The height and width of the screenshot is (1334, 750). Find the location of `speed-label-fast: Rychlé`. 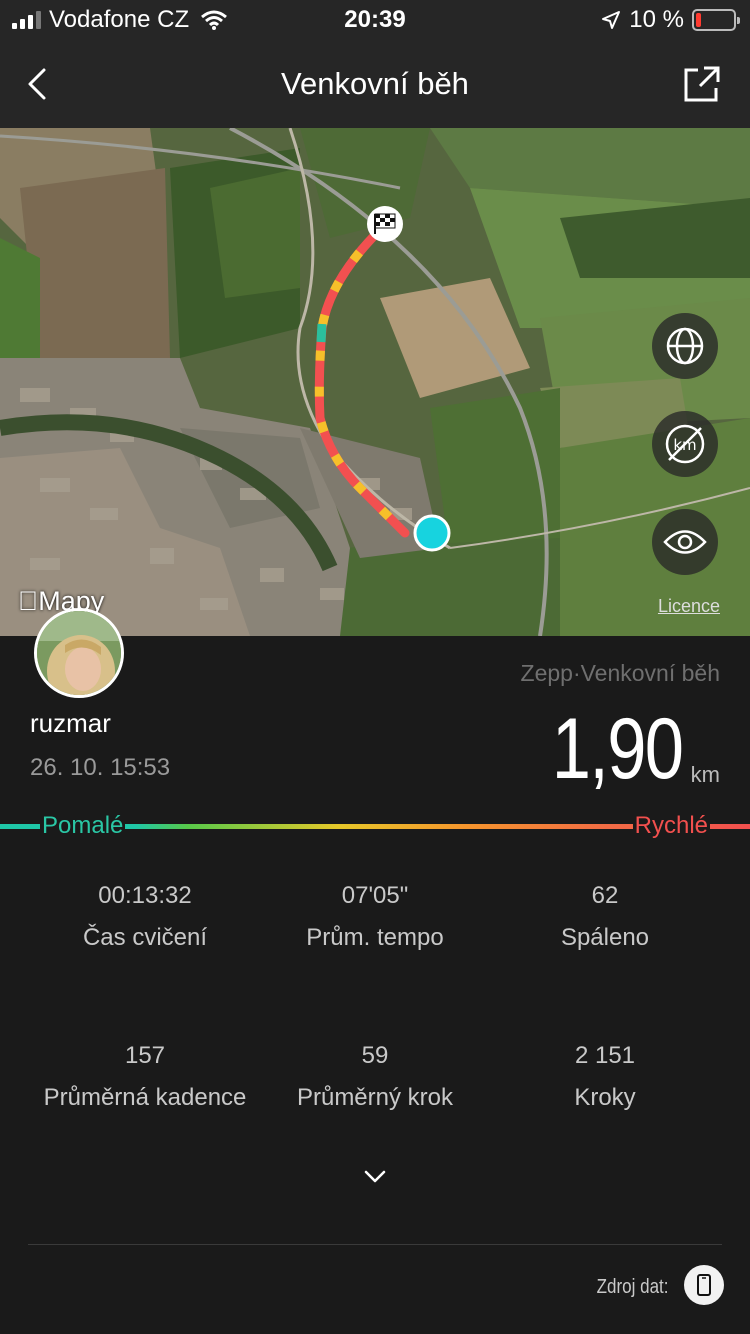

speed-label-fast: Rychlé is located at coordinates (671, 826).